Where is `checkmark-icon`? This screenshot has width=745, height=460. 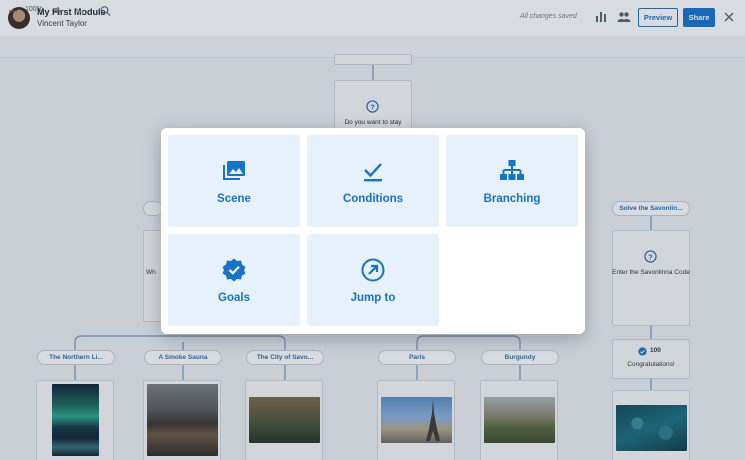
checkmark-icon is located at coordinates (373, 171).